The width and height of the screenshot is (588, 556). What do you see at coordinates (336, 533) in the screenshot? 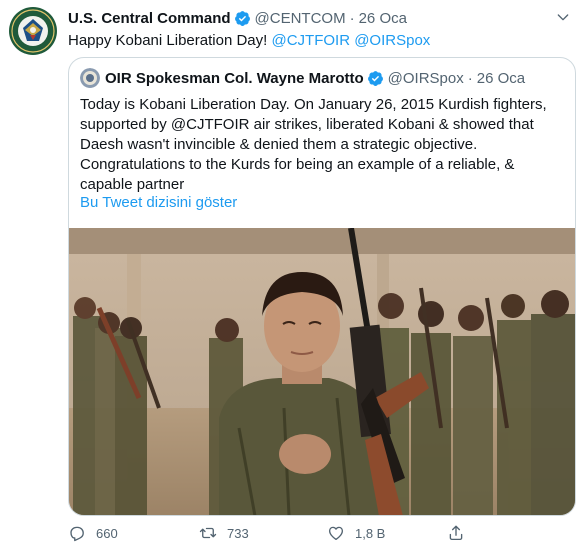
I see `heart-icon` at bounding box center [336, 533].